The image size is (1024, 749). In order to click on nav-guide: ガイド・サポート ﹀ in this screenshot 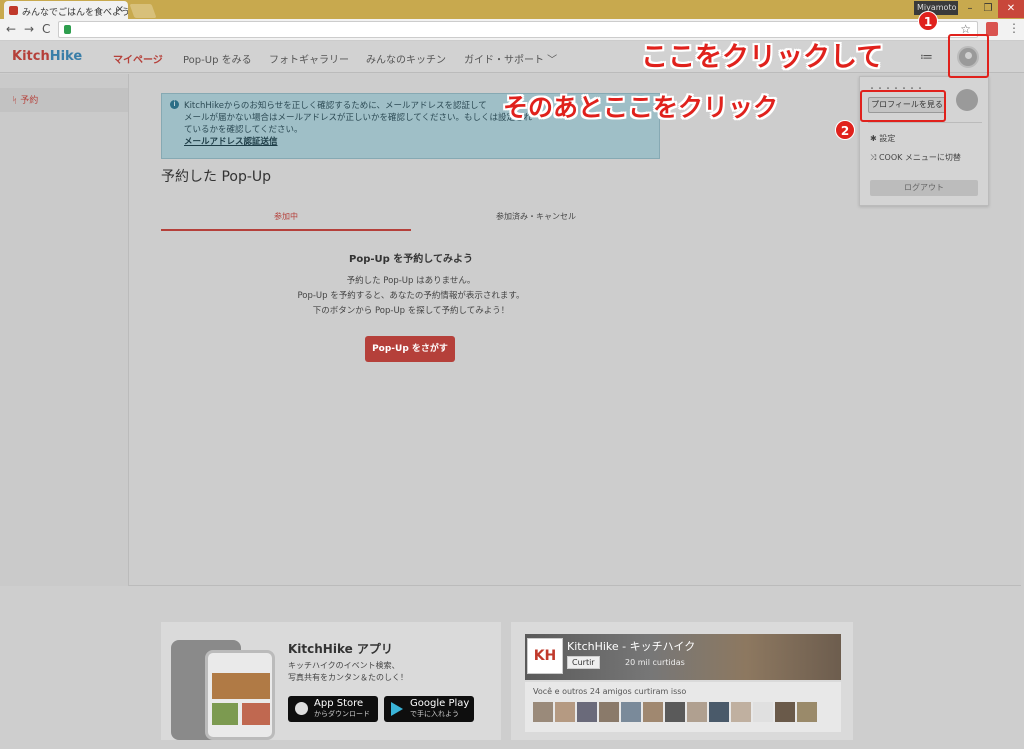, I will do `click(510, 58)`.